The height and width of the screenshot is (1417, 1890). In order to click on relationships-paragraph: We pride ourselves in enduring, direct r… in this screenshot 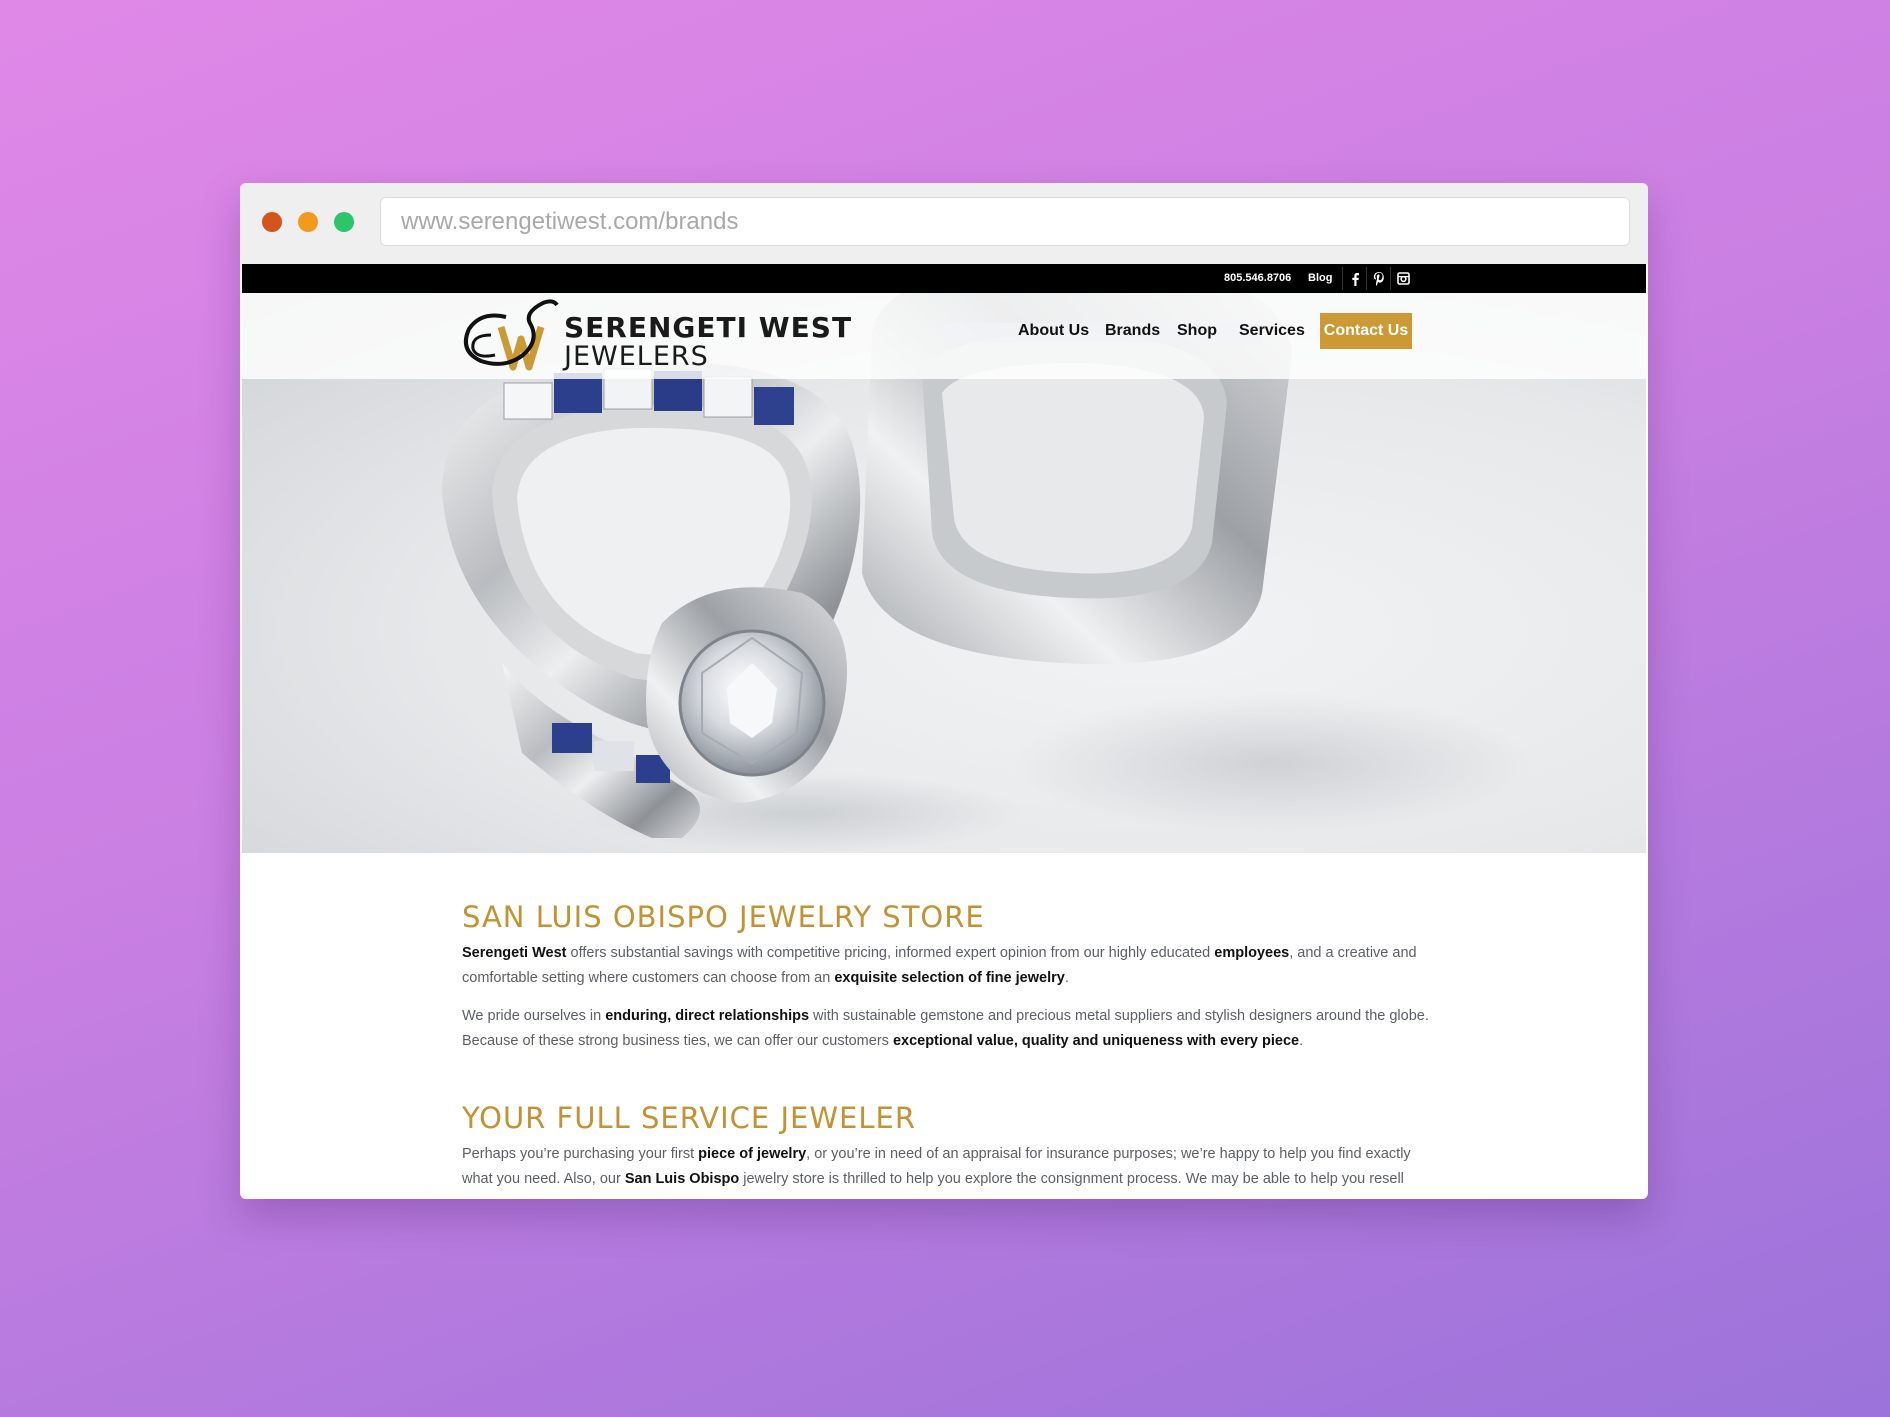, I will do `click(945, 1028)`.